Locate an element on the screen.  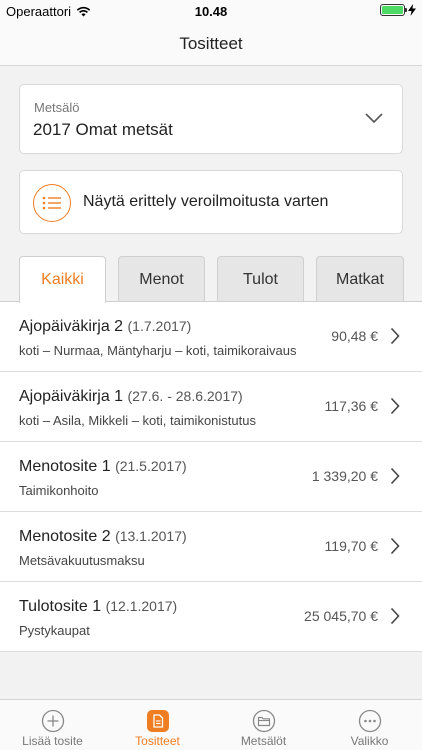
entry-amount: 1 339,20 € is located at coordinates (344, 476).